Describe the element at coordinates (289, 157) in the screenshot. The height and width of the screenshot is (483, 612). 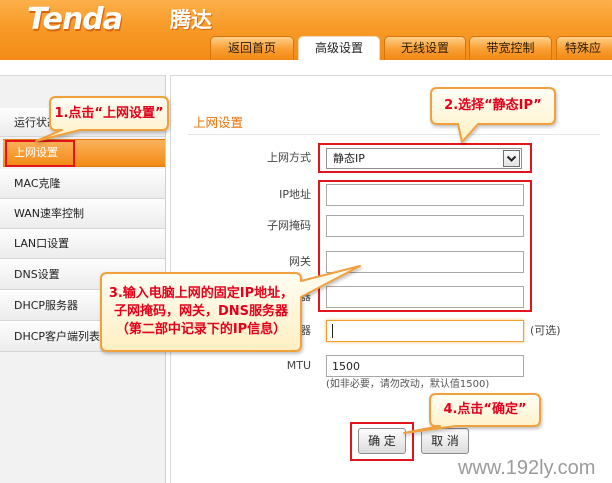
I see `connection-type-label: 上网方式` at that location.